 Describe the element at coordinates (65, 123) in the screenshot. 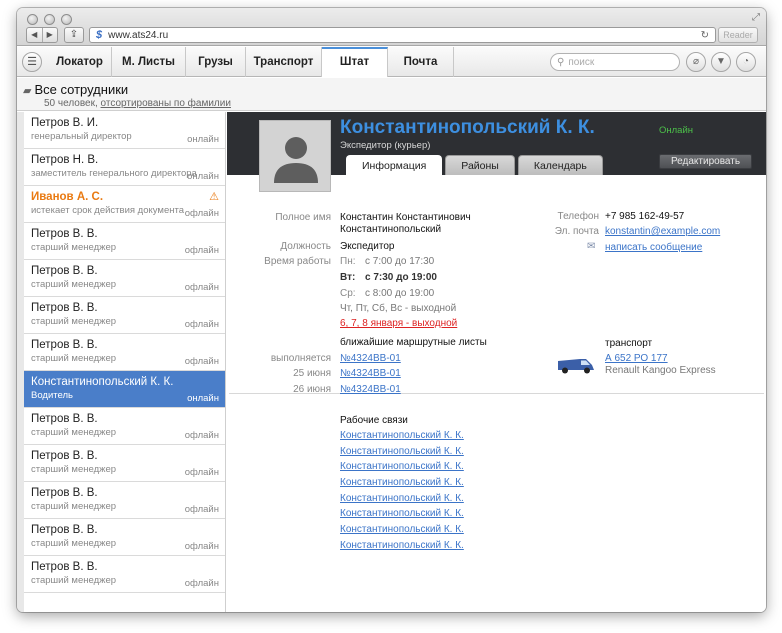

I see `staff-name: Петров В. И.` at that location.